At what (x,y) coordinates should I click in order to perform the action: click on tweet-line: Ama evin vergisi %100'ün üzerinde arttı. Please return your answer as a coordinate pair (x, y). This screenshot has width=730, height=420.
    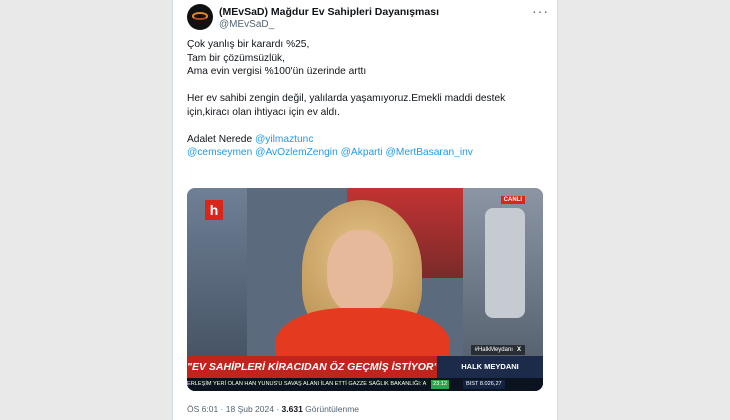
    Looking at the image, I should click on (277, 71).